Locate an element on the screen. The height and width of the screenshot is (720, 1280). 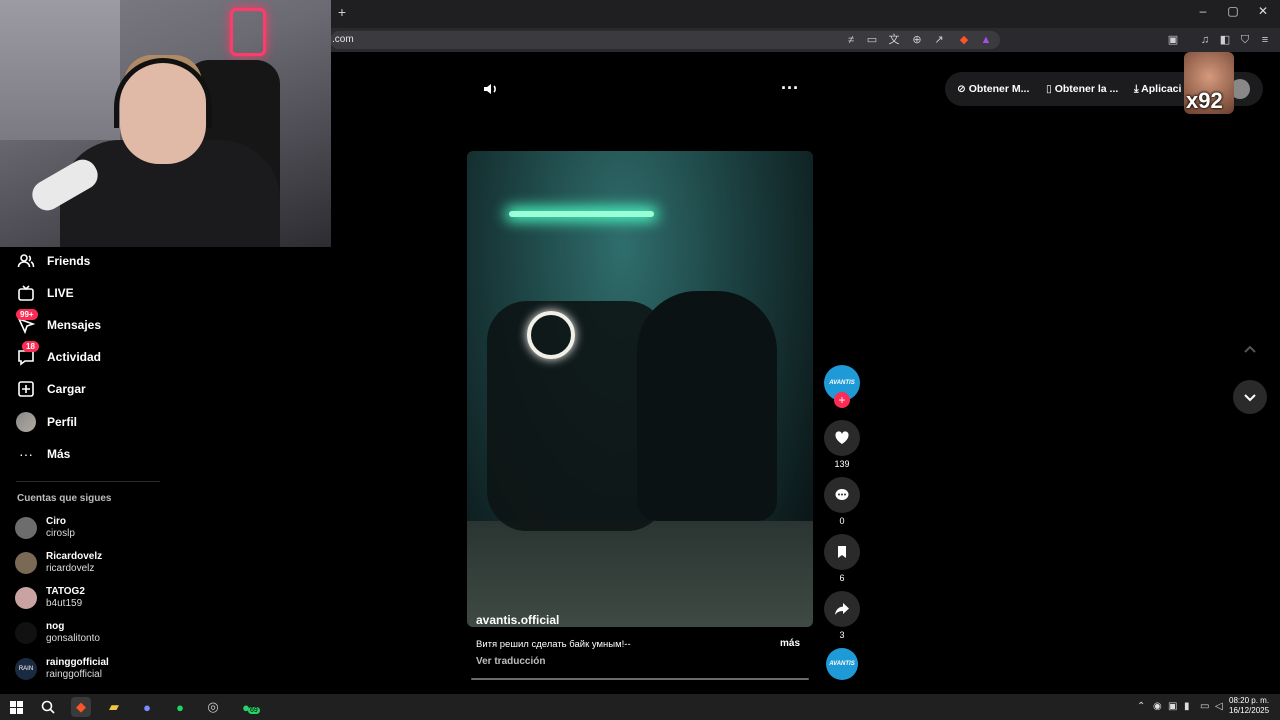
volume-icon is located at coordinates (491, 91).